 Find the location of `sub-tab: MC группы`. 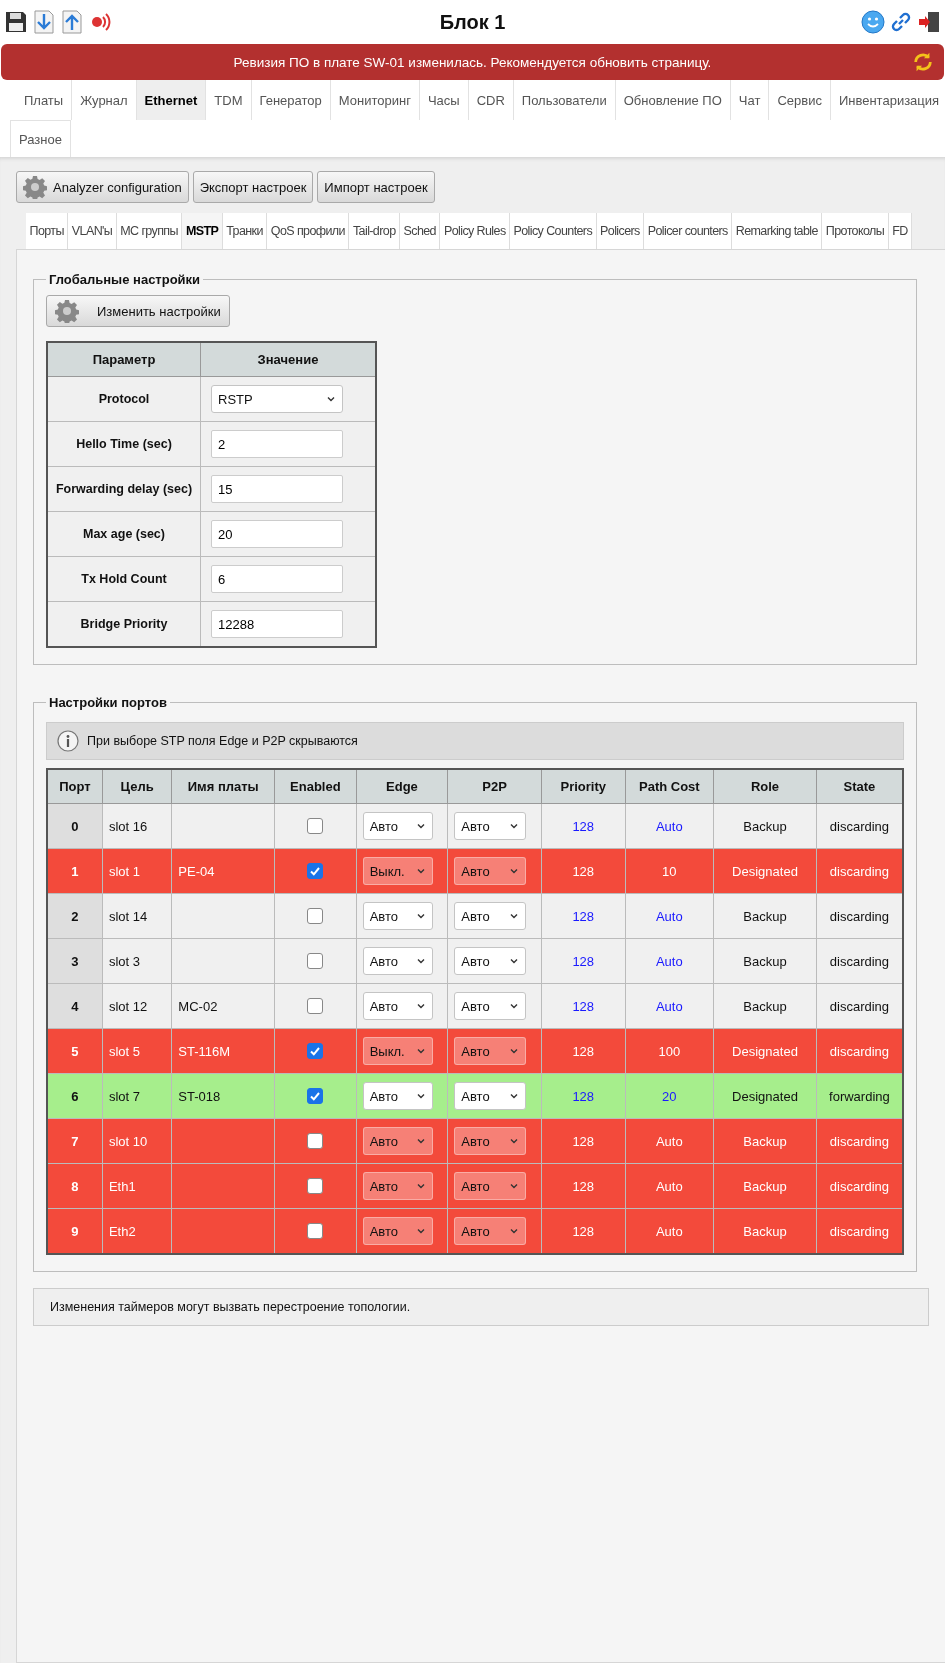

sub-tab: MC группы is located at coordinates (149, 231).